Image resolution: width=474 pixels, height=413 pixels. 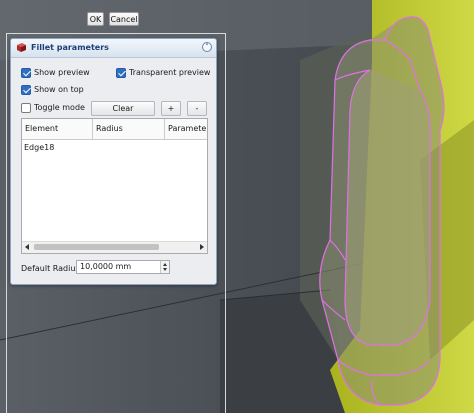 I want to click on checkbox-label: Show on top, so click(x=59, y=89).